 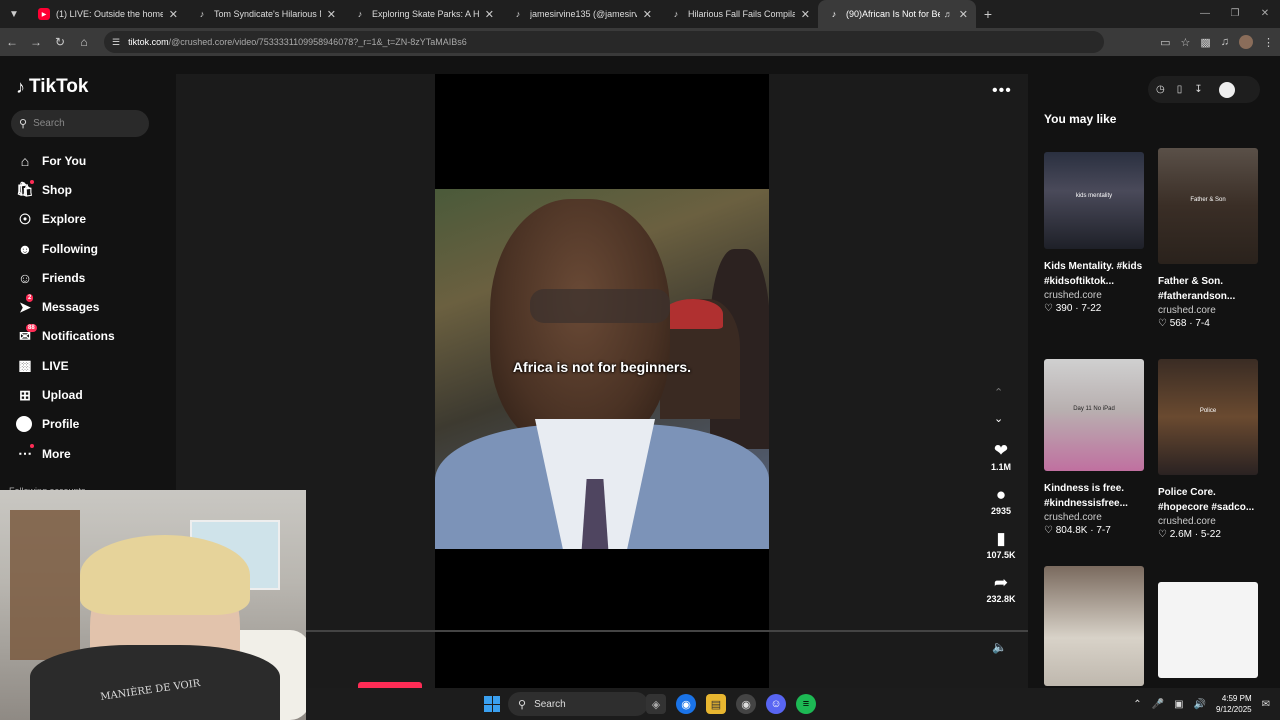 What do you see at coordinates (716, 704) in the screenshot?
I see `file-explorer-icon: ▤` at bounding box center [716, 704].